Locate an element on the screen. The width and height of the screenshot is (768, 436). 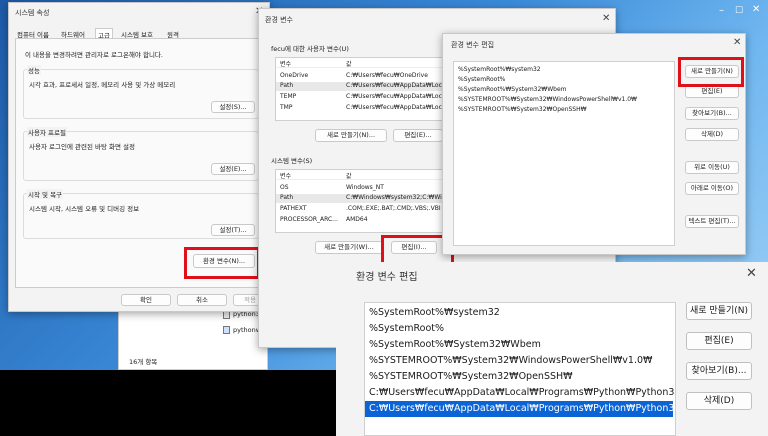
table-row: Path C:₩Windows₩system32;C:₩Wi is located at coordinates (362, 198).